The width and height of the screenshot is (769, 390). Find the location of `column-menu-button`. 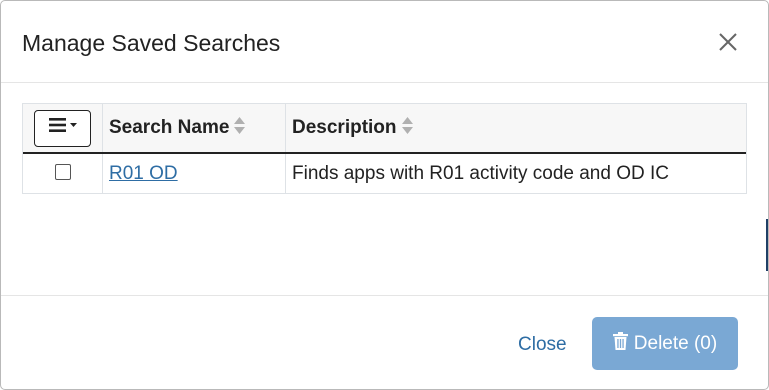

column-menu-button is located at coordinates (62, 128).